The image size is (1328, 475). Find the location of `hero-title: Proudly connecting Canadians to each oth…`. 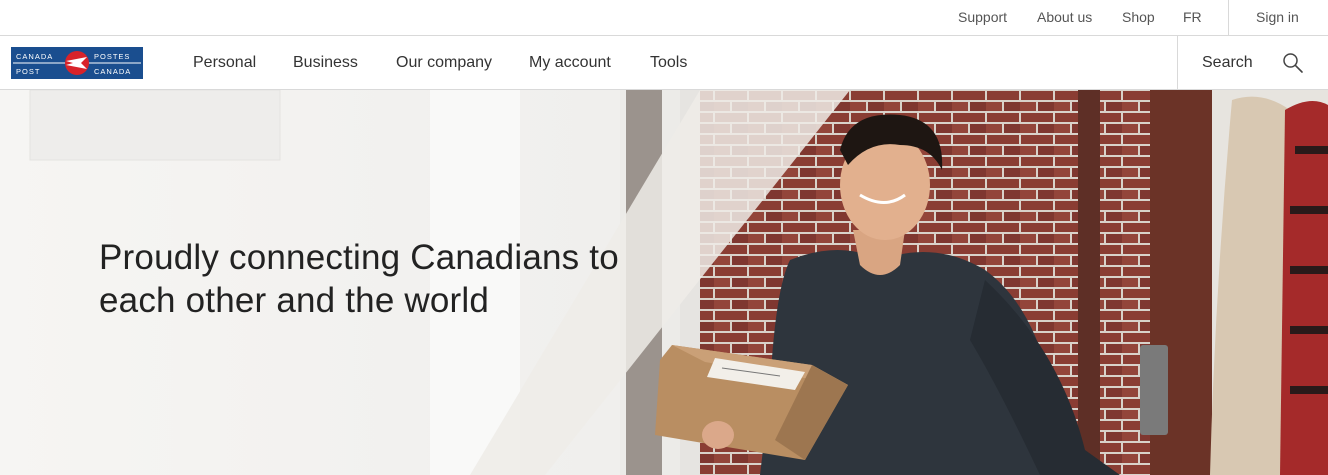

hero-title: Proudly connecting Canadians to each oth… is located at coordinates (359, 279).